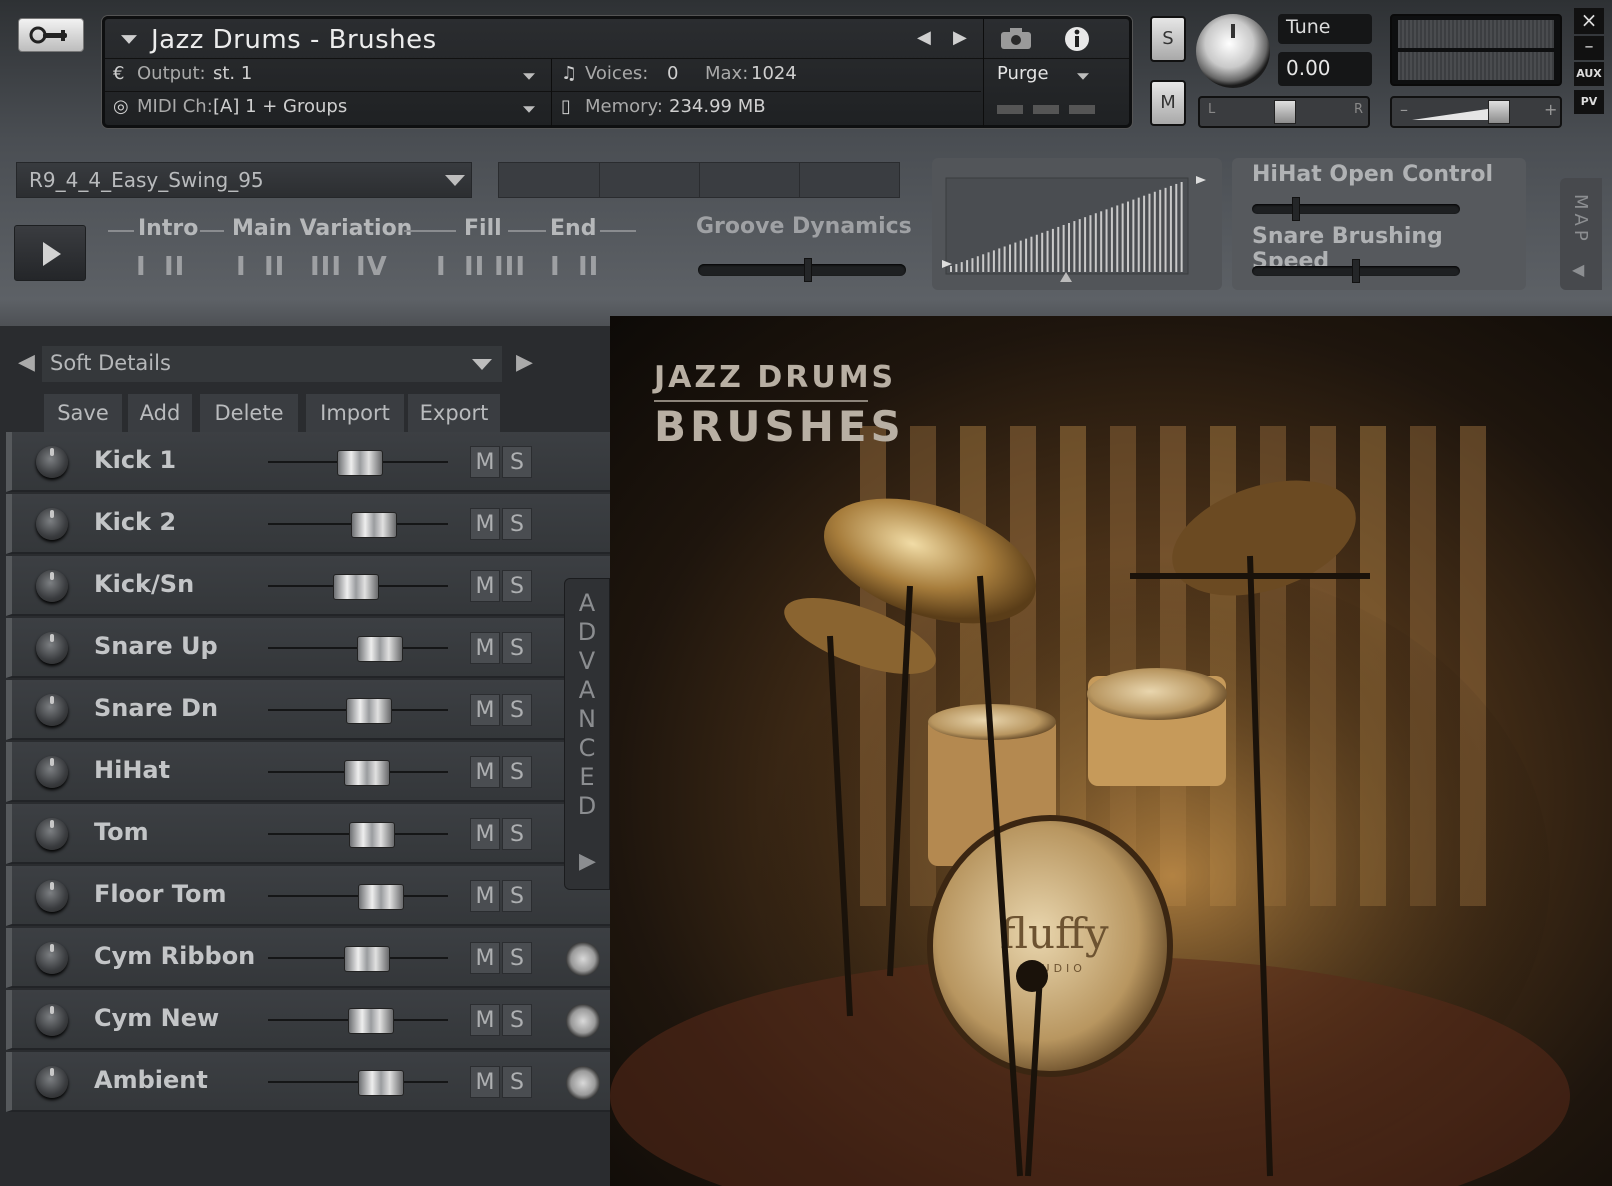  Describe the element at coordinates (588, 267) in the screenshot. I see `end-variation-2: II` at that location.